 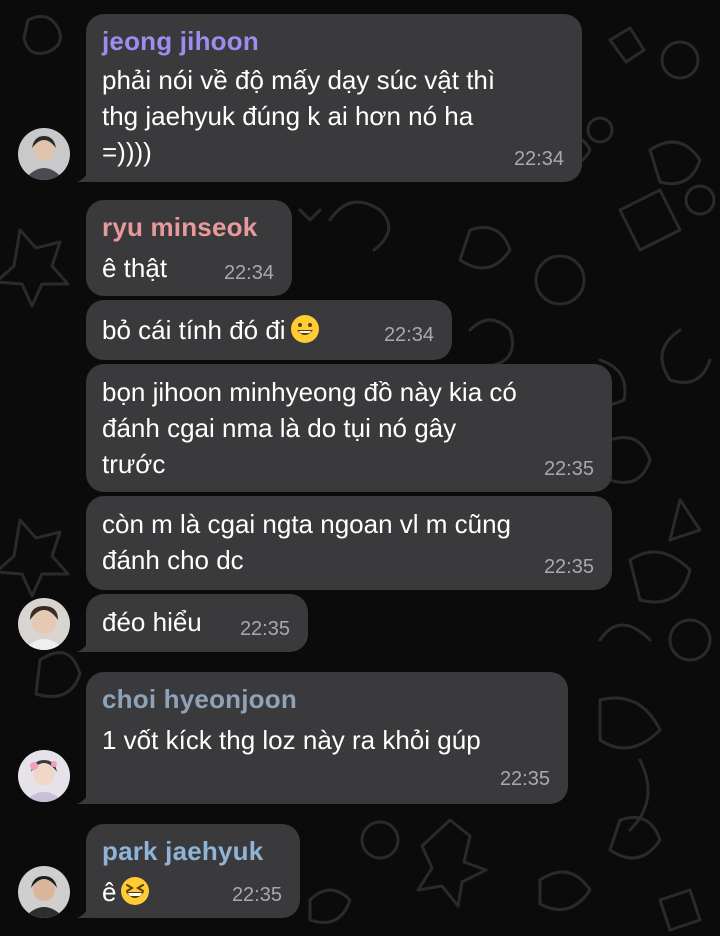 I want to click on grinning-squinting-face-icon, so click(x=135, y=891).